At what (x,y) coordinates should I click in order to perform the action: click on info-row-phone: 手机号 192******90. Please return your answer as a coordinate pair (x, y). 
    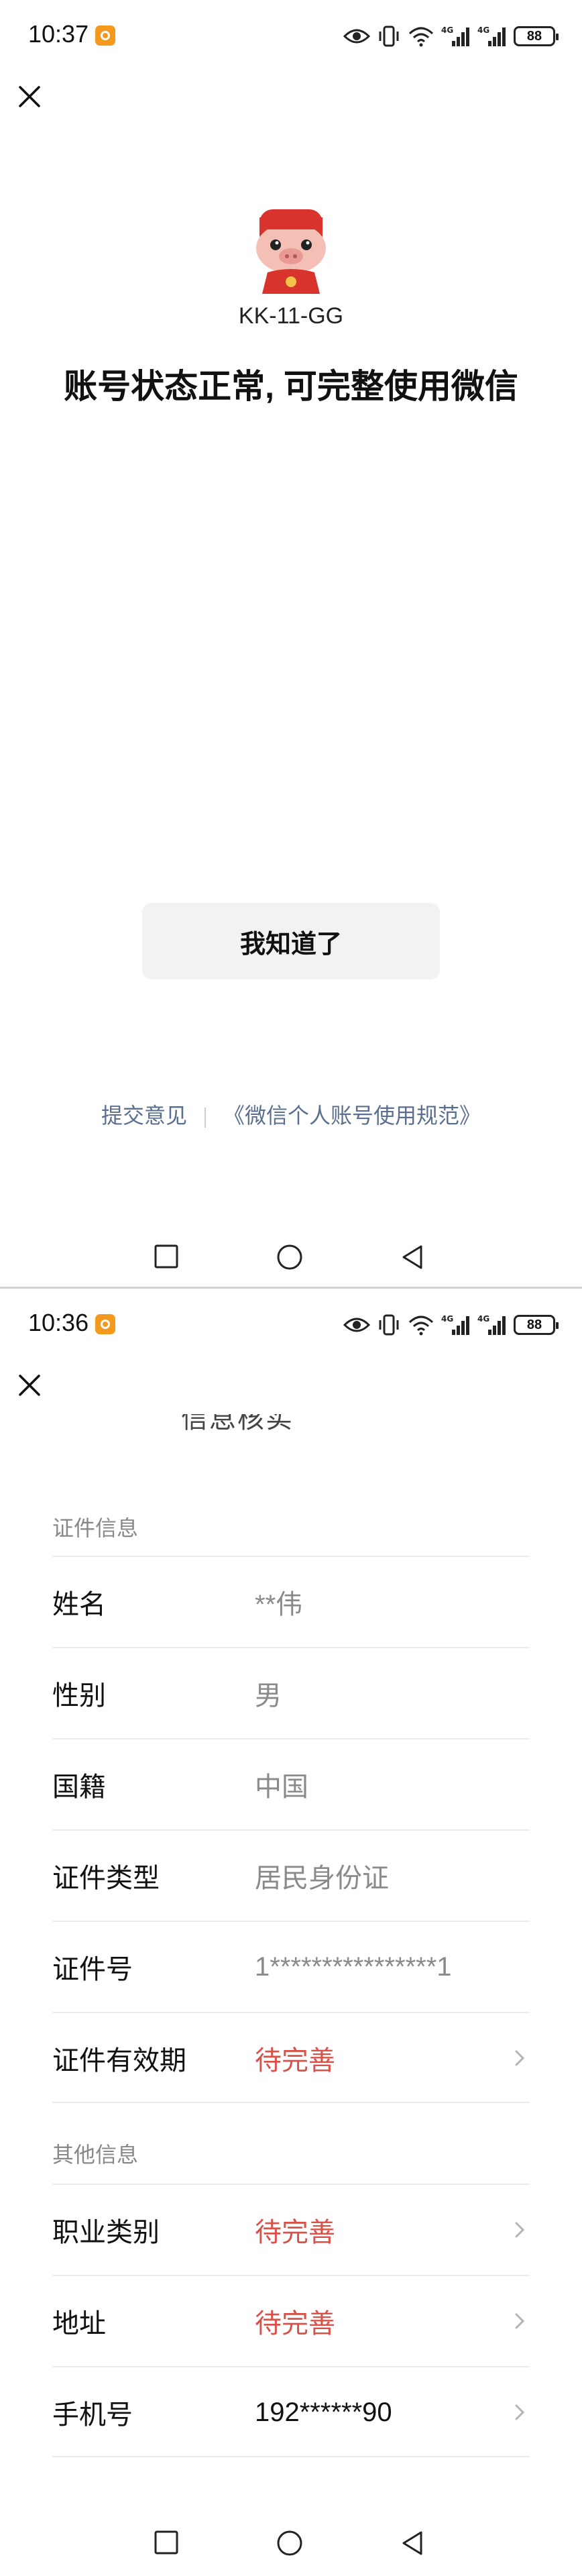
    Looking at the image, I should click on (291, 2411).